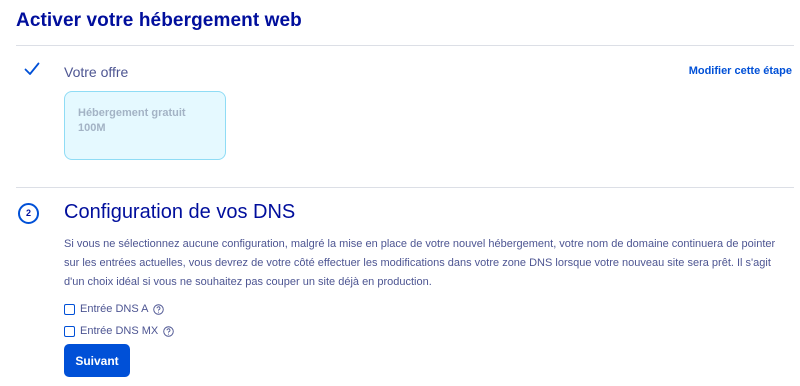 The image size is (800, 386). I want to click on check-icon, so click(32, 68).